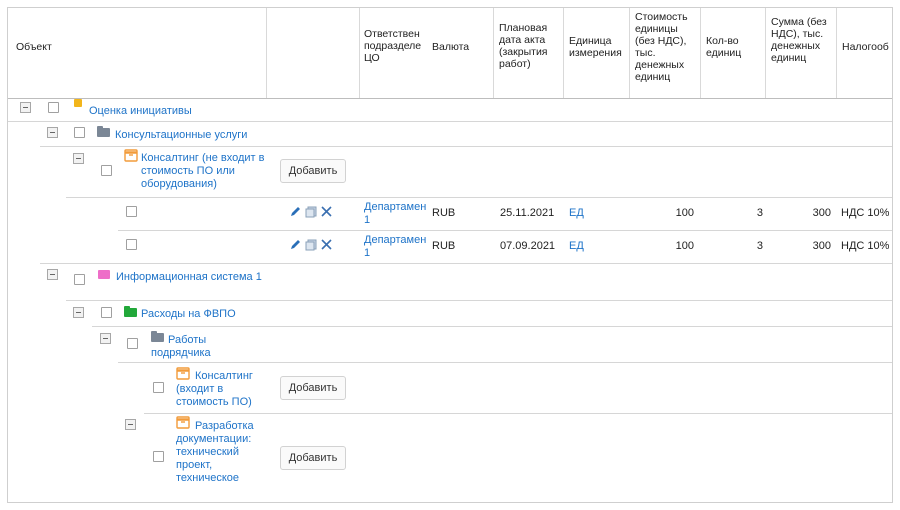 This screenshot has height=510, width=900. I want to click on date-cell: 25.11.2021, so click(527, 213).